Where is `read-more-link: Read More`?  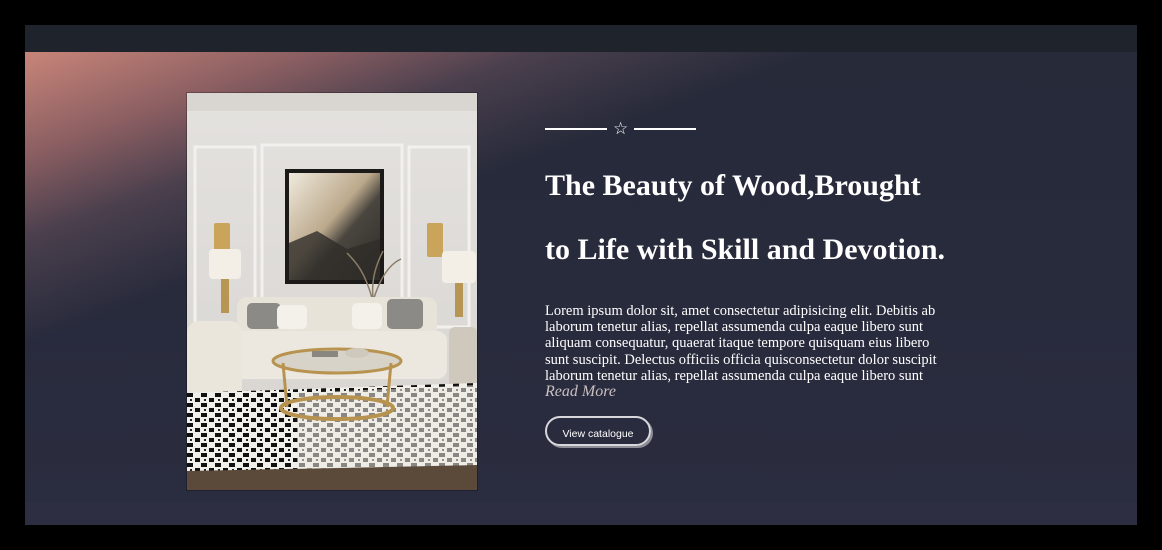 read-more-link: Read More is located at coordinates (580, 391).